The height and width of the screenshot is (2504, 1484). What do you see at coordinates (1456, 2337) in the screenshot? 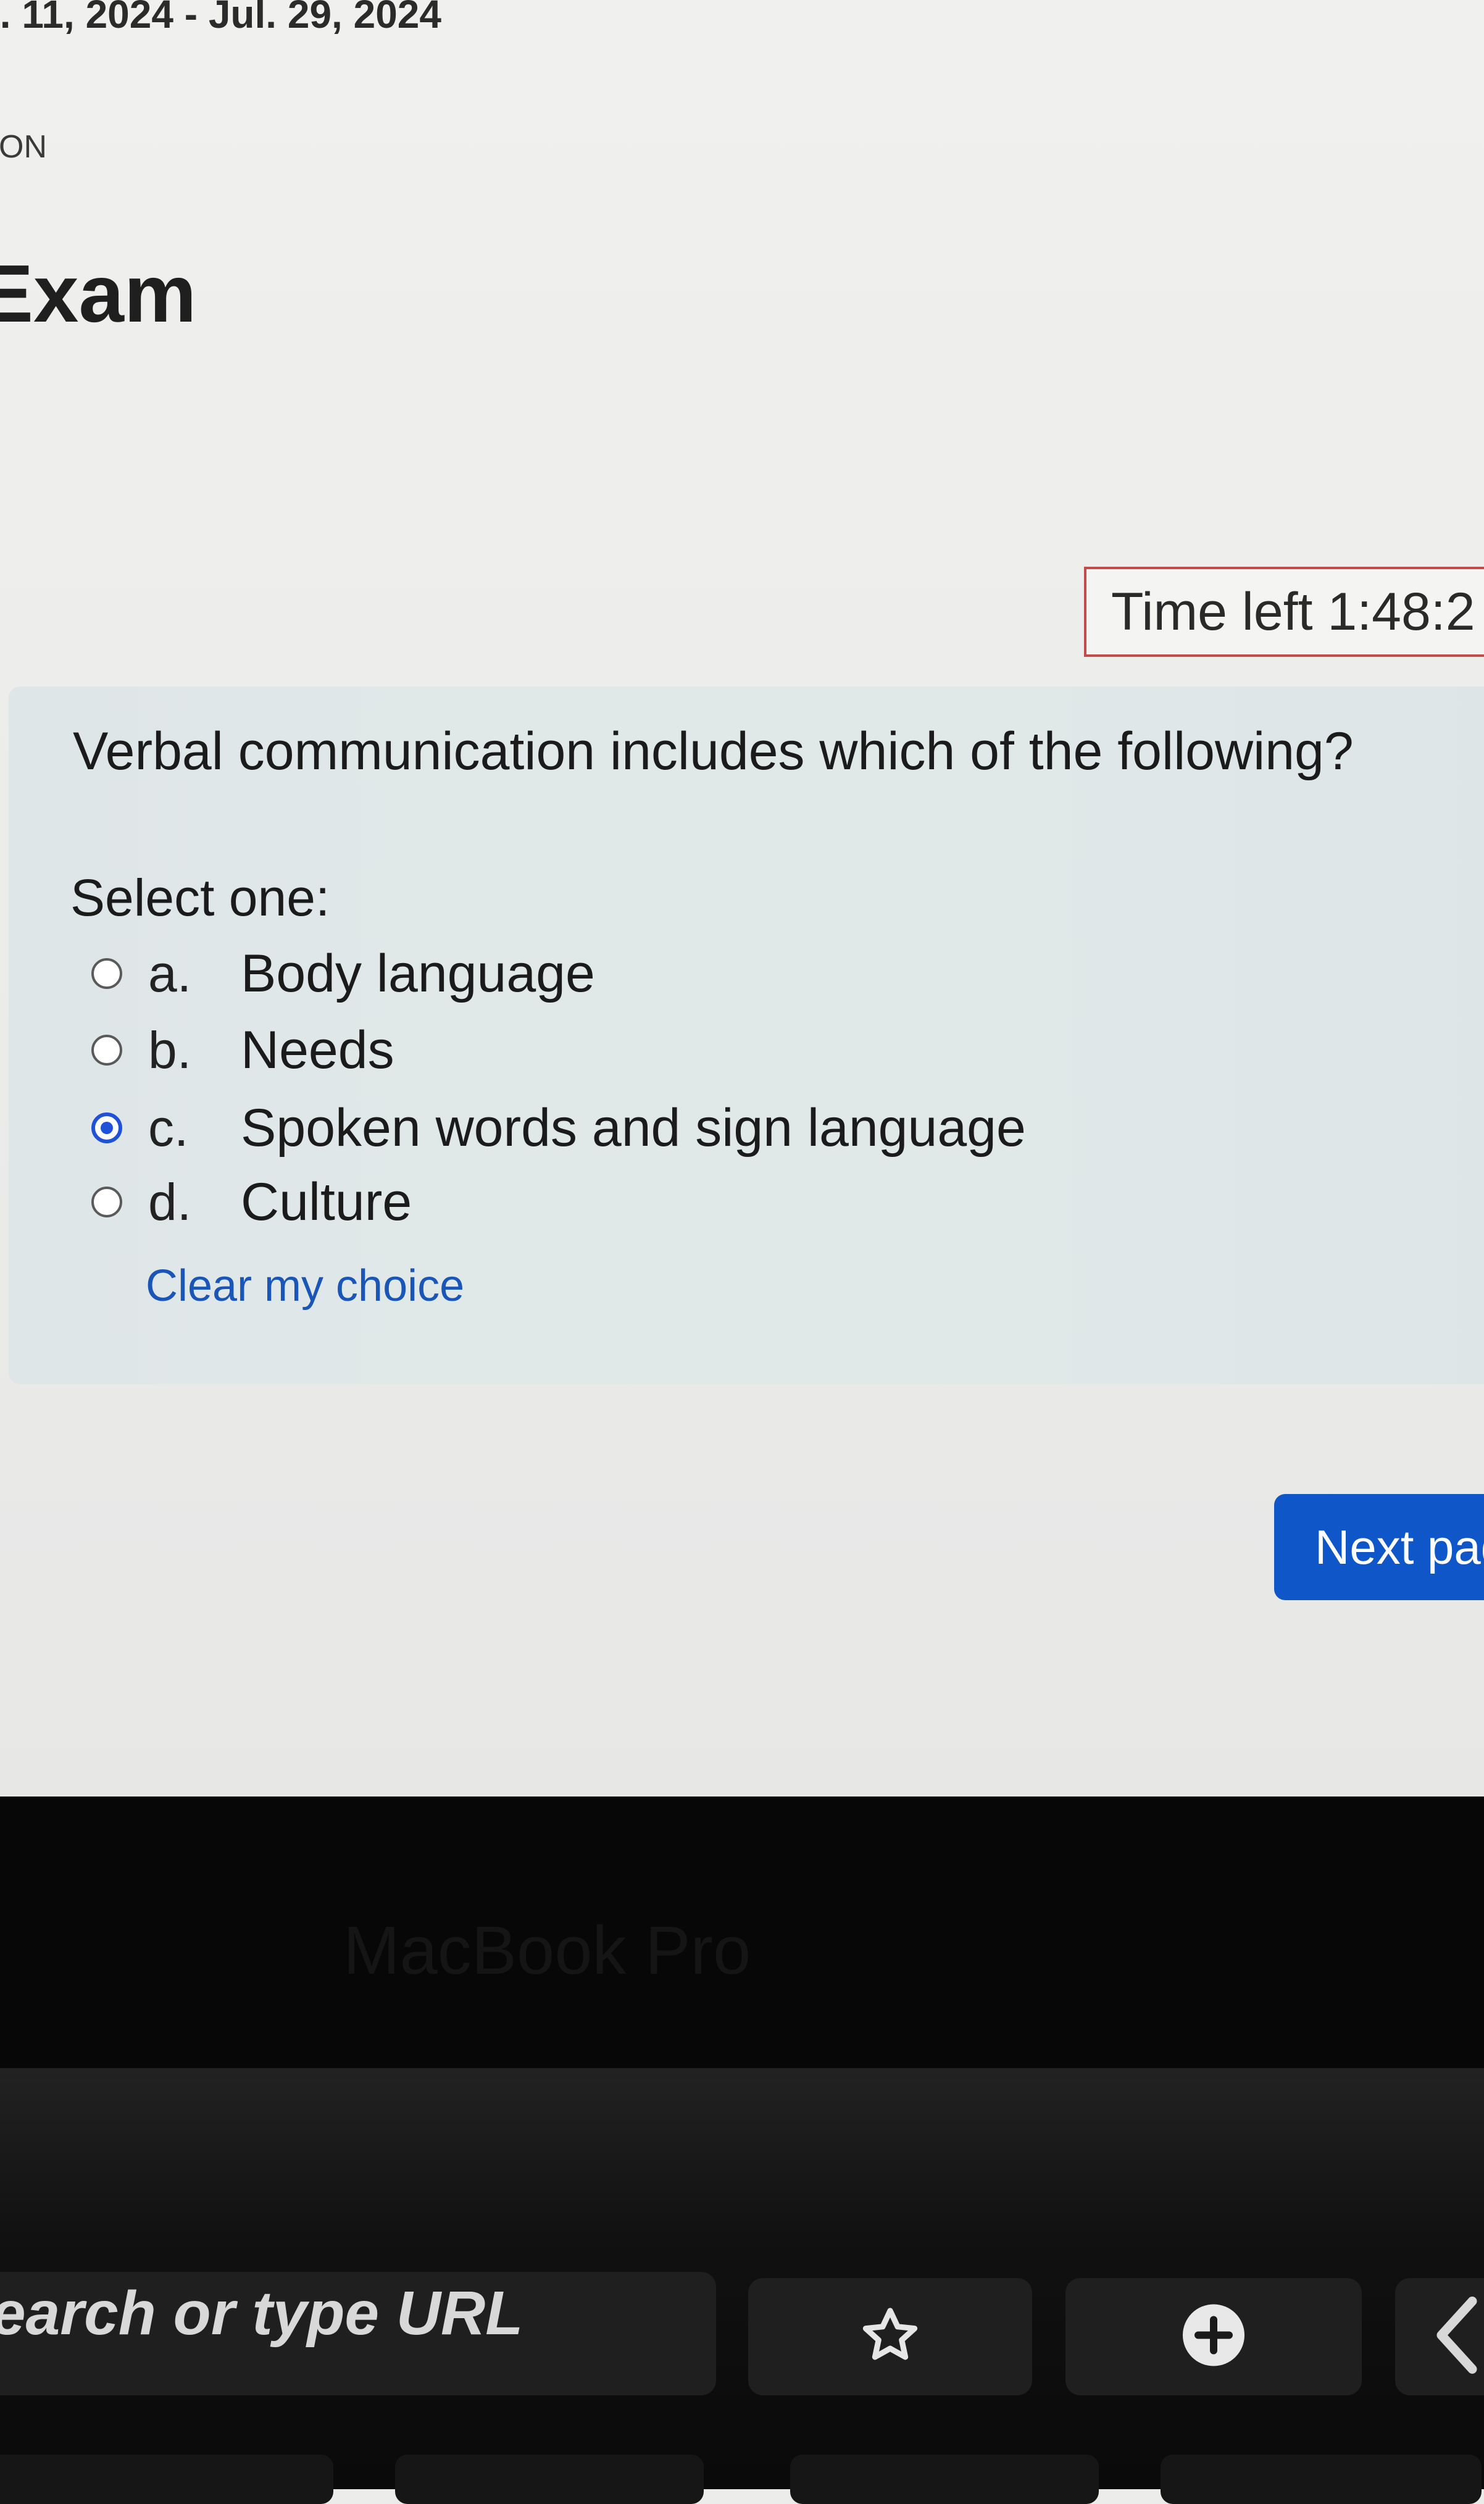
I see `chevron-left-icon` at bounding box center [1456, 2337].